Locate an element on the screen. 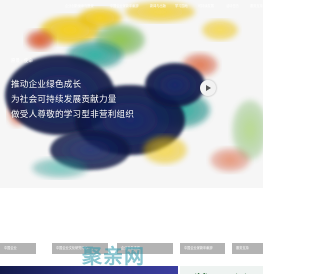 Image resolution: width=320 pixels, height=274 pixels. hero-headline-line-3: 做受人尊敬的学习型非营利组织 is located at coordinates (73, 115).